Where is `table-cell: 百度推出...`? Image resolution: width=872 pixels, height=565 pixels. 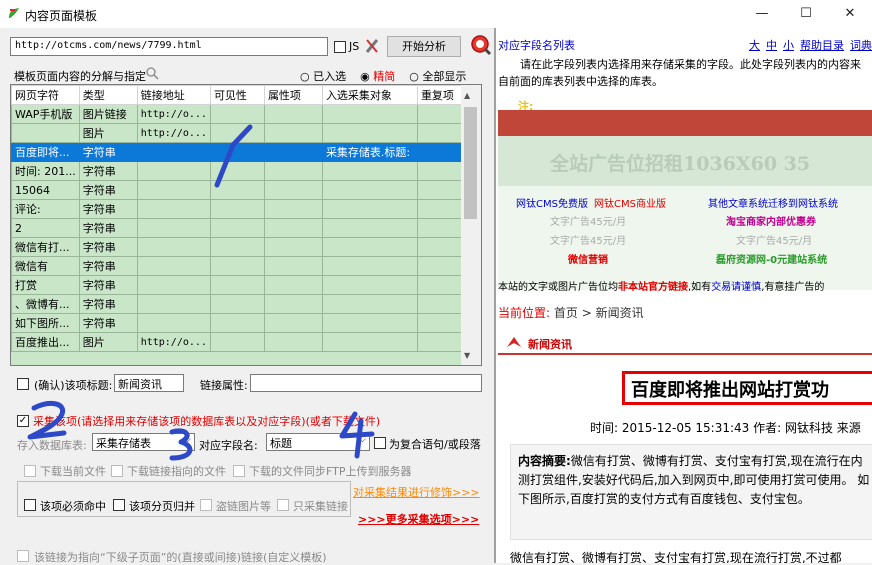 table-cell: 百度推出... is located at coordinates (45, 342).